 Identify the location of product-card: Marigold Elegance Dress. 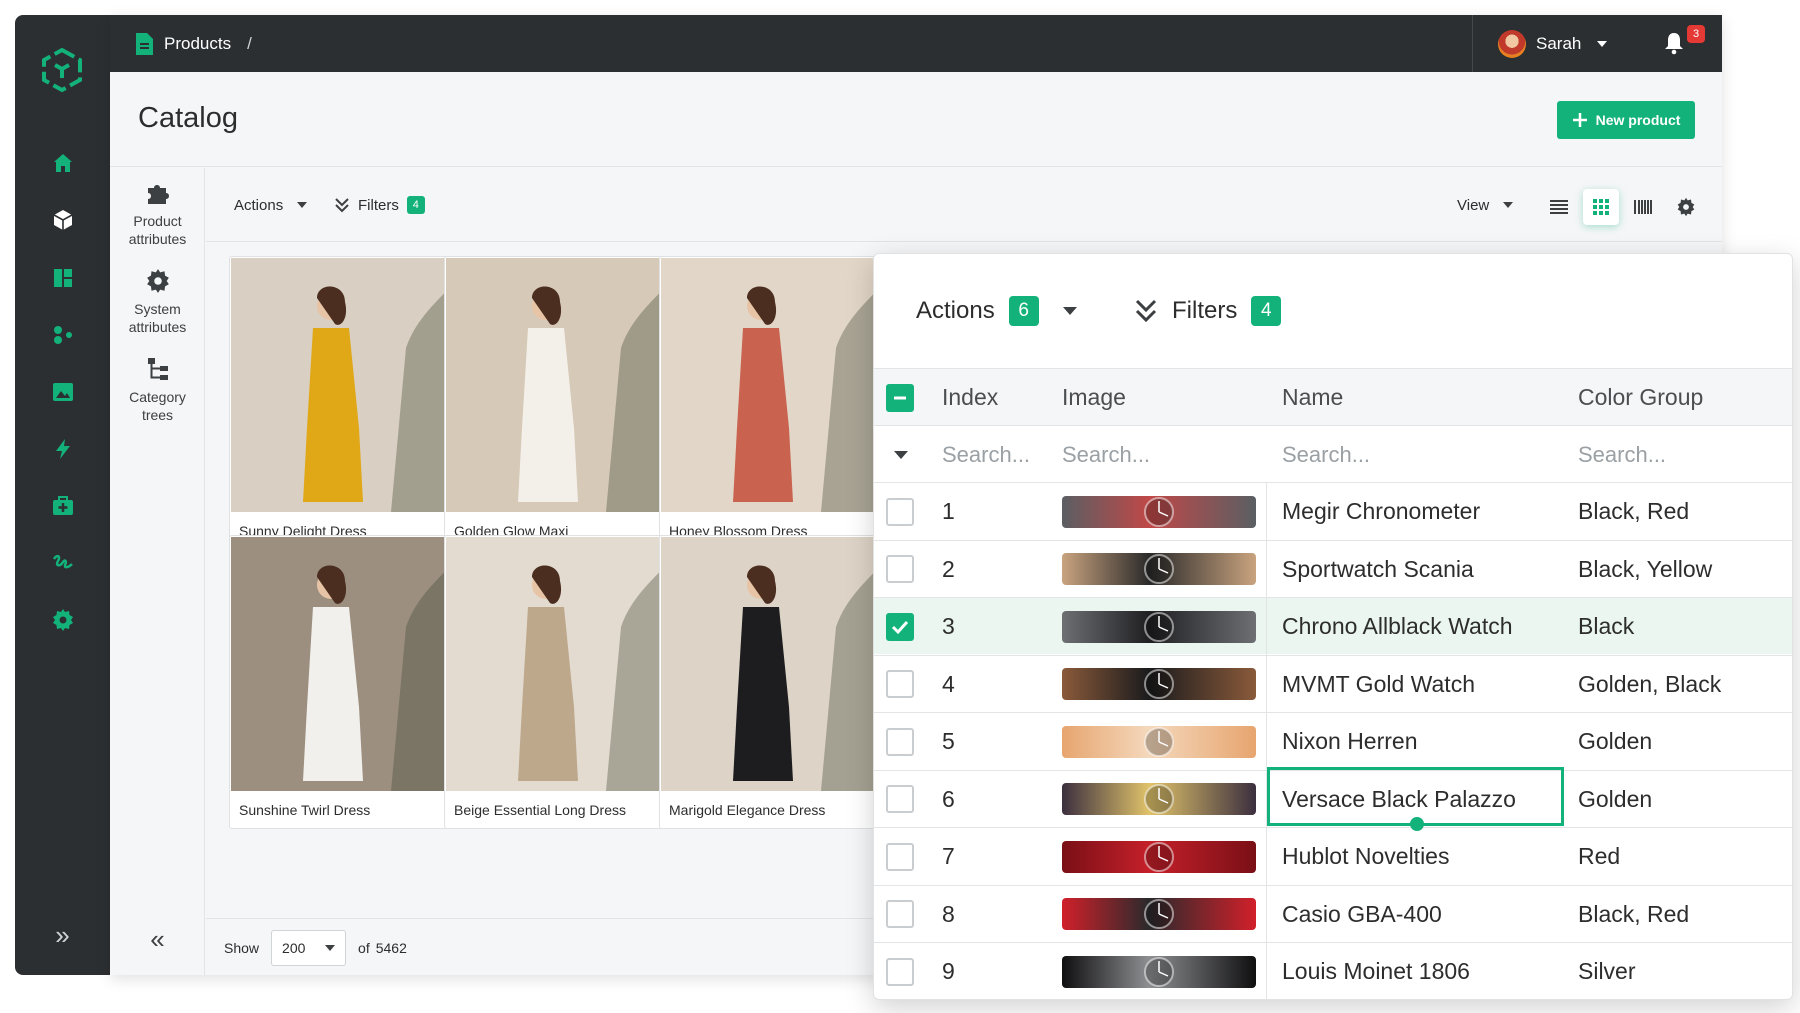
(770, 682).